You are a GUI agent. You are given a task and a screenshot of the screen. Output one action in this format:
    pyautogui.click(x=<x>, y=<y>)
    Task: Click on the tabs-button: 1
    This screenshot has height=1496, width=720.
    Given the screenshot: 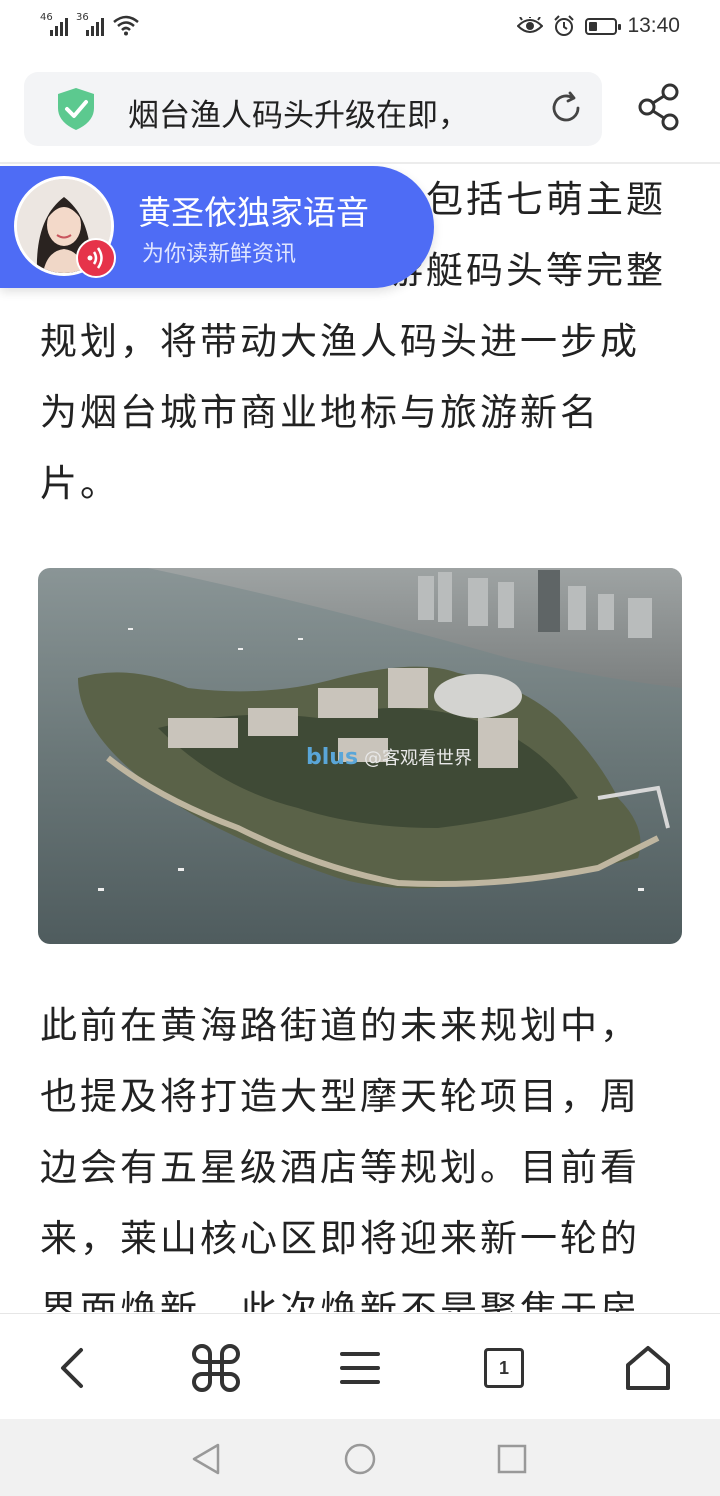 What is the action you would take?
    pyautogui.click(x=504, y=1368)
    